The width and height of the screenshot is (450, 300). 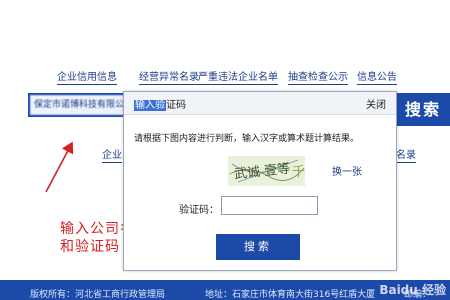 I want to click on company-search-input: 保定市诺博科技有限公司, so click(x=80, y=105).